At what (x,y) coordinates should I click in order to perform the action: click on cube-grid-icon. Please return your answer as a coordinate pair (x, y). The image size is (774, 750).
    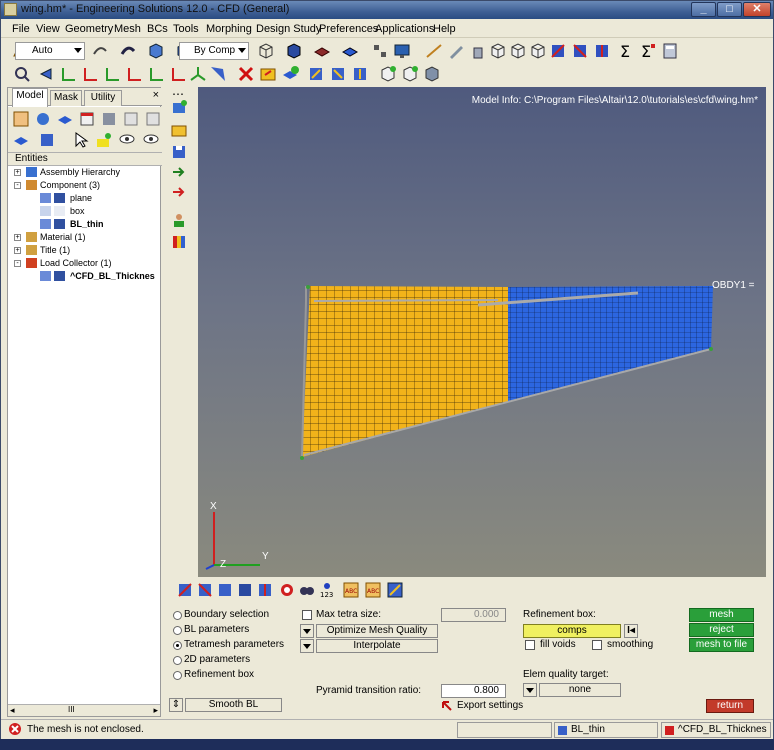
    Looking at the image, I should click on (432, 74).